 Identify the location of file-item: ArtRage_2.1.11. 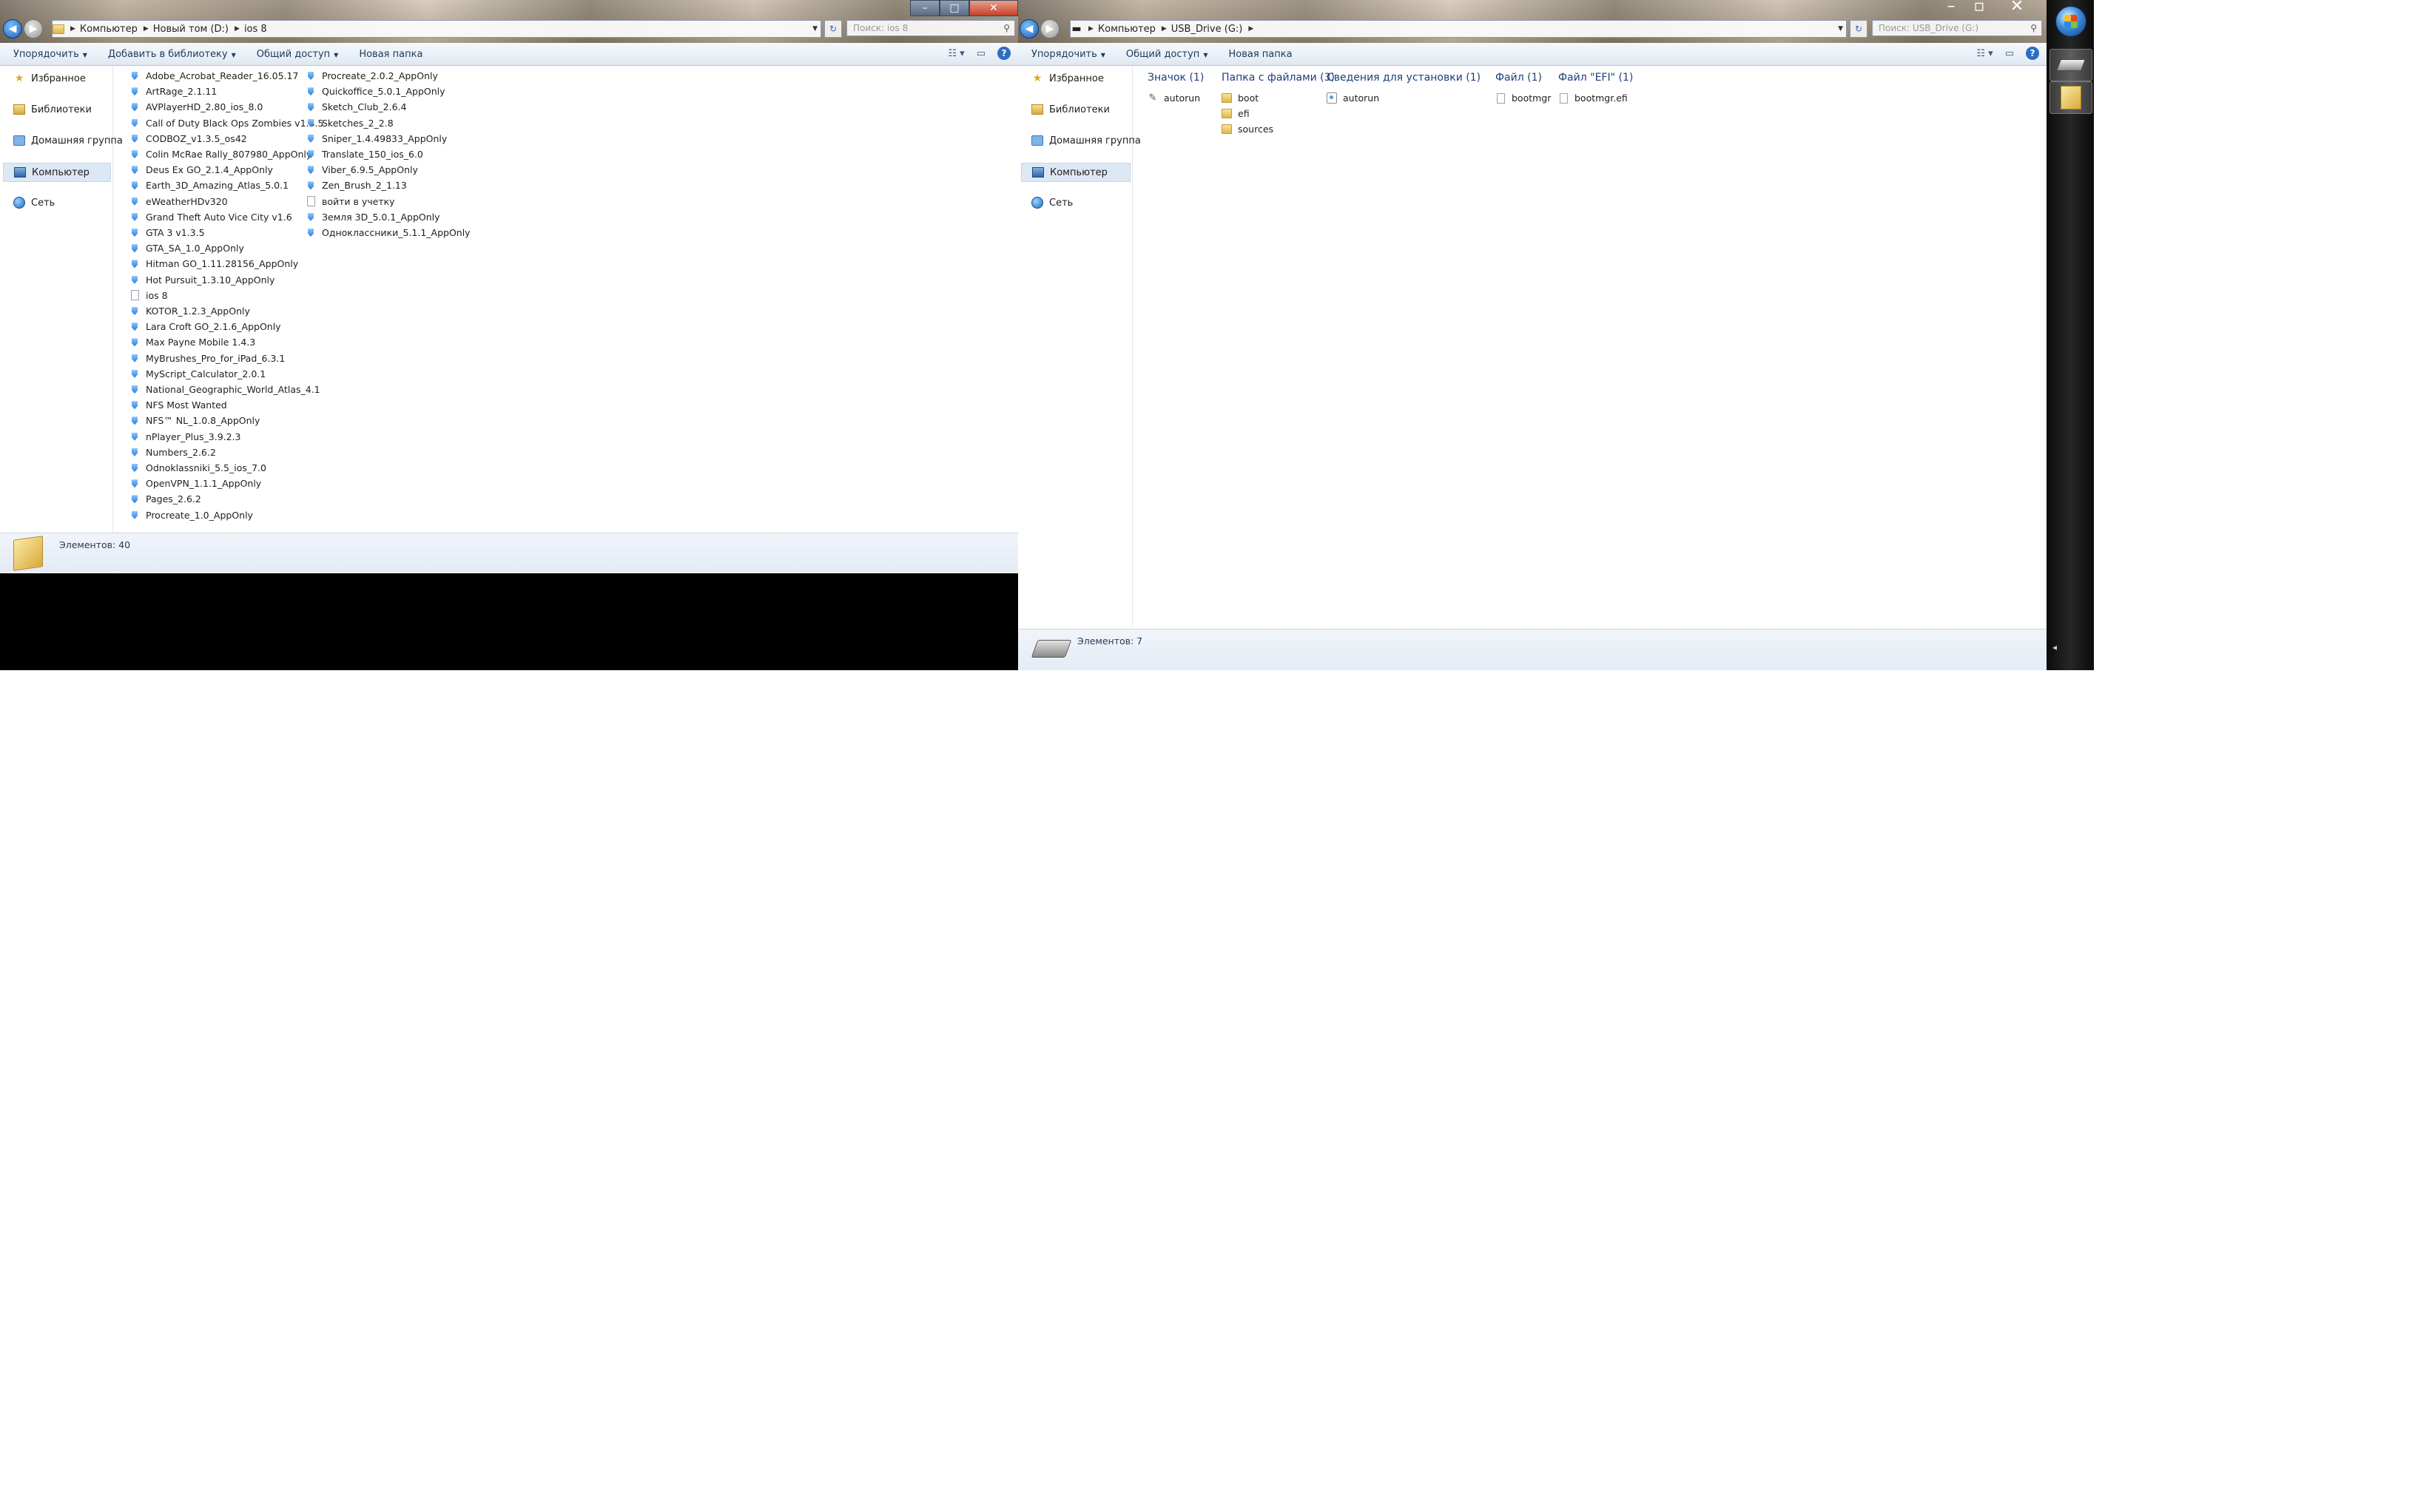
(173, 91).